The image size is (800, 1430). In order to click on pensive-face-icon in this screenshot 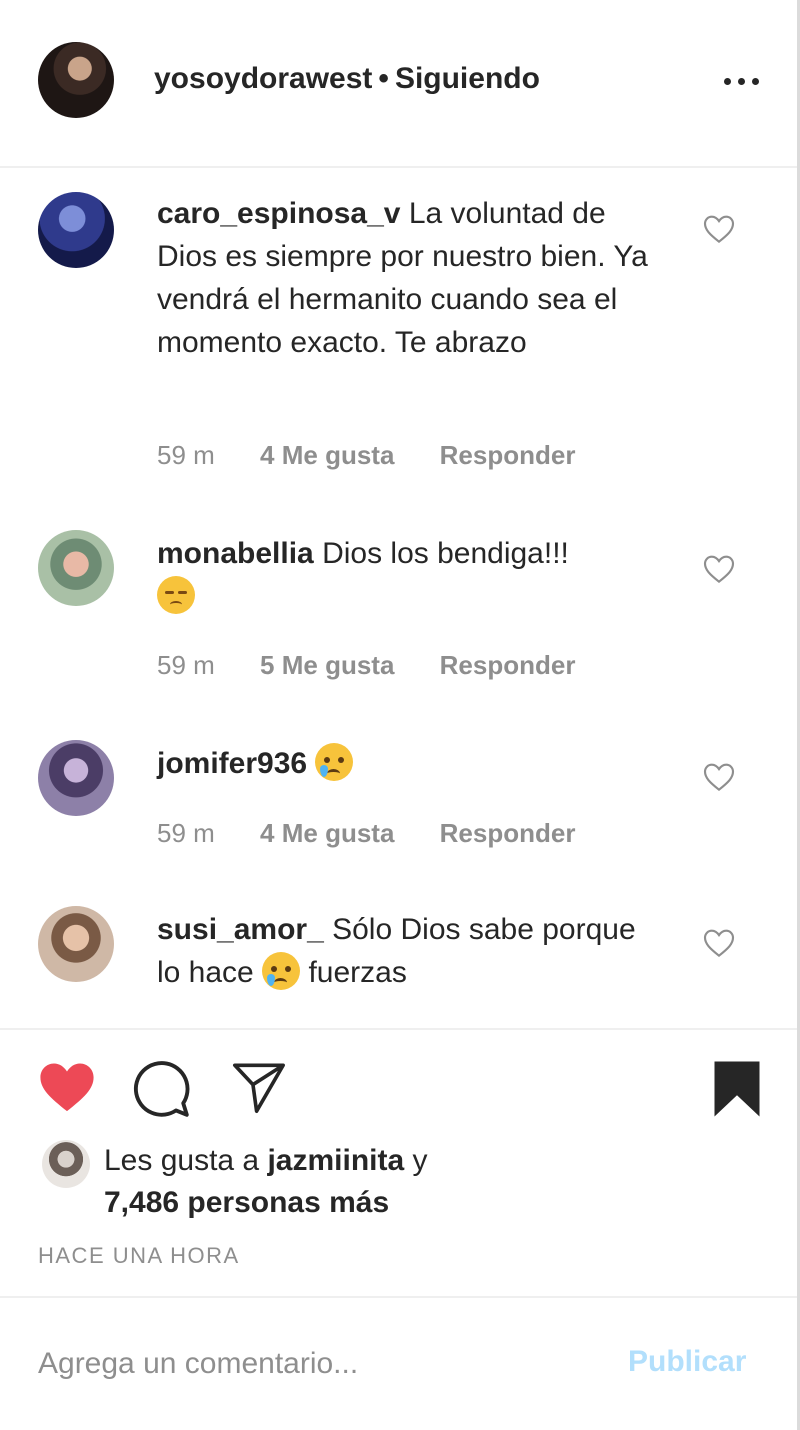, I will do `click(176, 595)`.